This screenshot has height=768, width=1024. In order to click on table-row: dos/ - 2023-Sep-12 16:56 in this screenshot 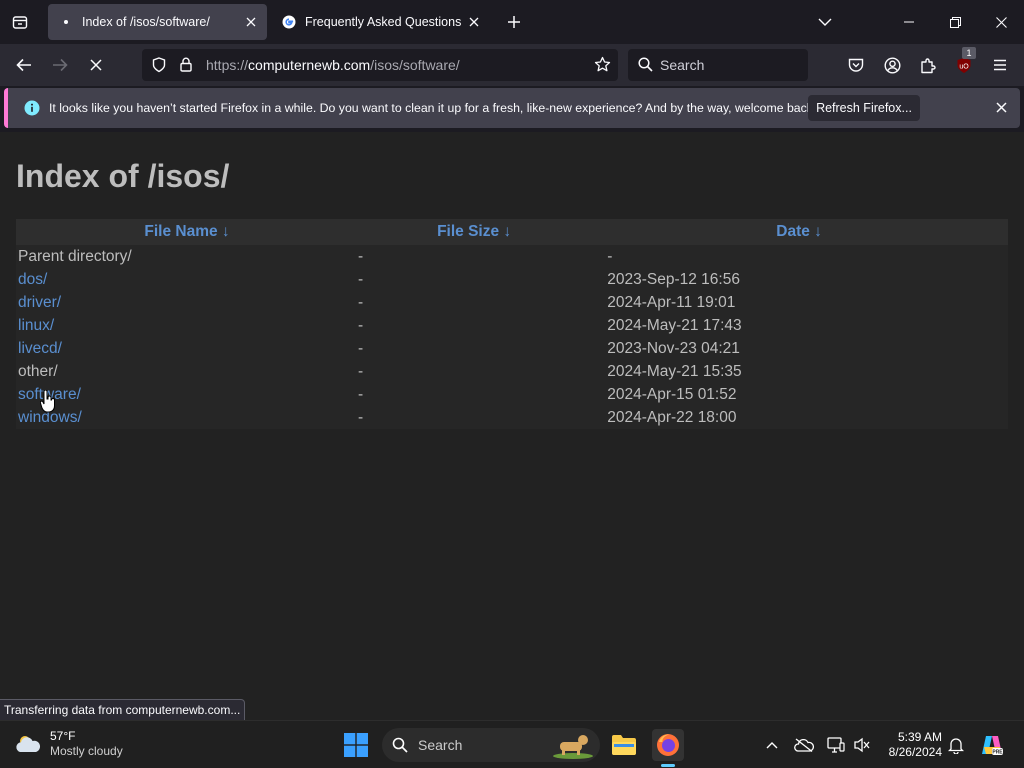, I will do `click(512, 279)`.